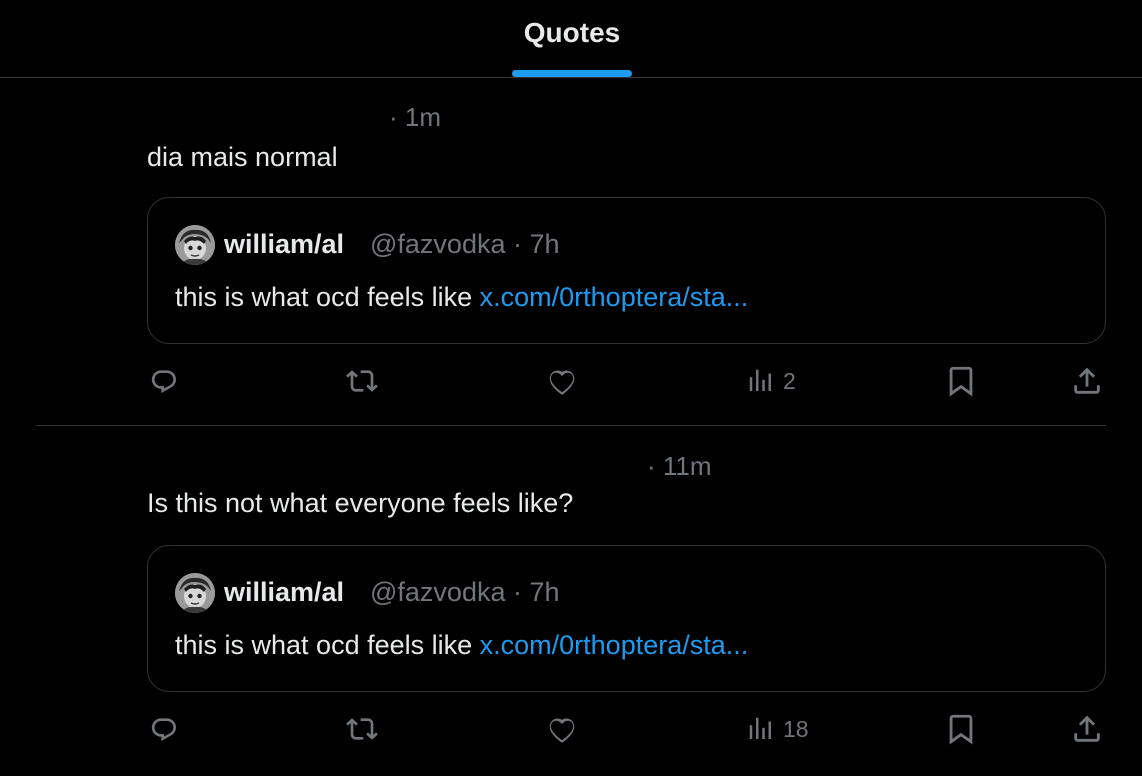 The height and width of the screenshot is (776, 1142). Describe the element at coordinates (572, 73) in the screenshot. I see `tab-active-indicator` at that location.